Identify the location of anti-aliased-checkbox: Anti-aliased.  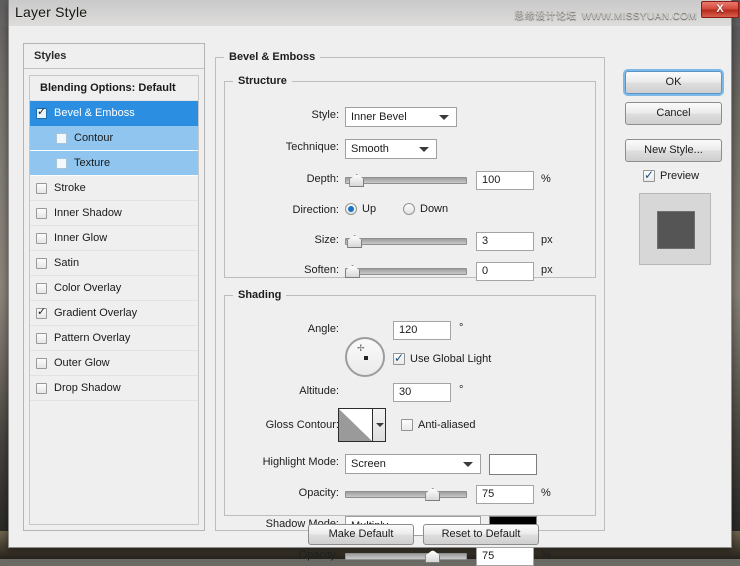
(438, 425).